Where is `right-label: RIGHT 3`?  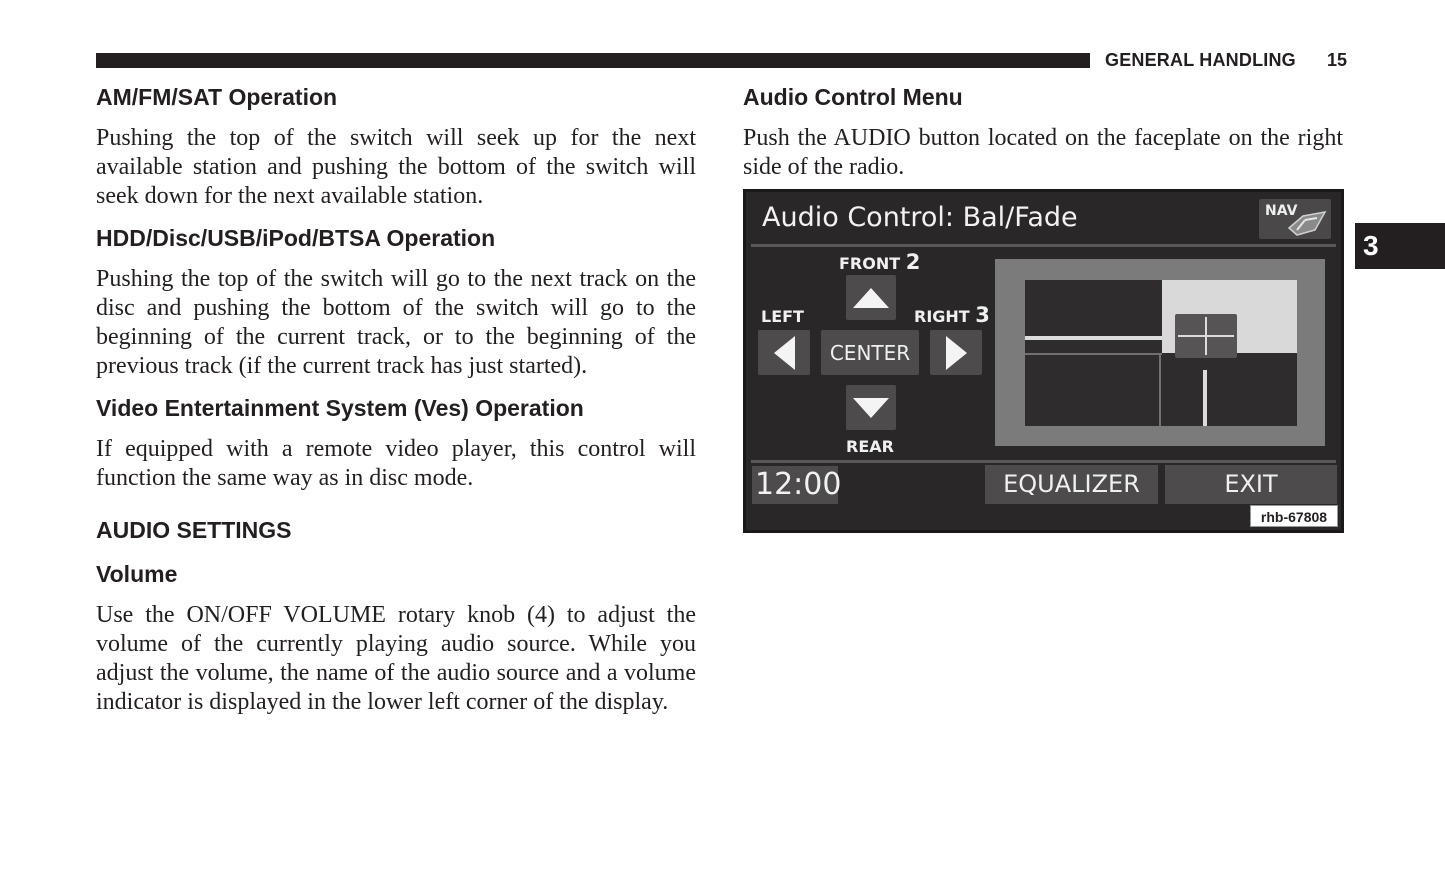
right-label: RIGHT 3 is located at coordinates (952, 315).